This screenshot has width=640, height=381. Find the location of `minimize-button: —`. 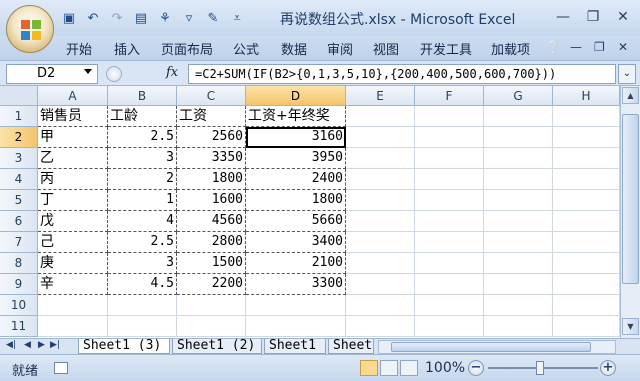

minimize-button: — is located at coordinates (563, 17).